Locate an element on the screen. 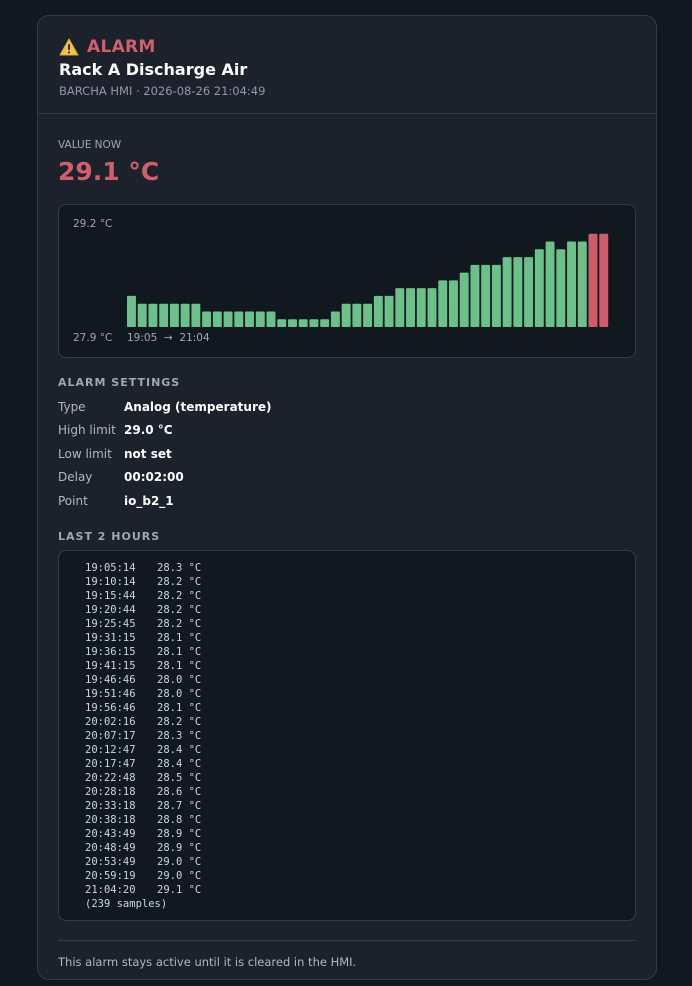 Image resolution: width=692 pixels, height=986 pixels. log-row: 20:48:49 28.9 °C is located at coordinates (360, 848).